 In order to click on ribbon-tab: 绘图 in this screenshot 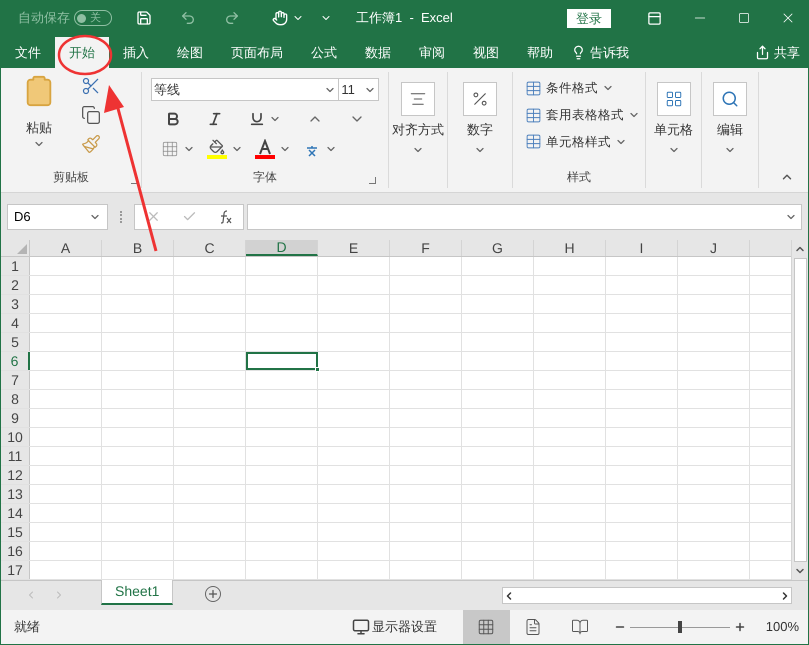, I will do `click(190, 52)`.